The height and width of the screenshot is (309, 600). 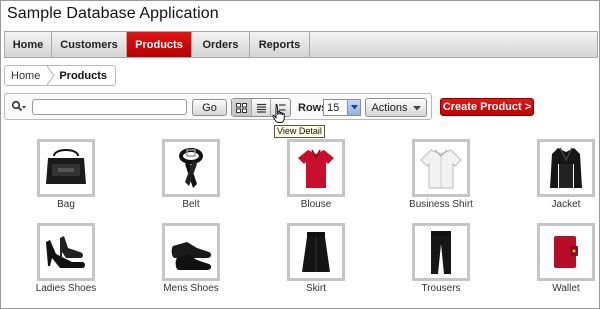 I want to click on product-name: Wallet, so click(x=566, y=288).